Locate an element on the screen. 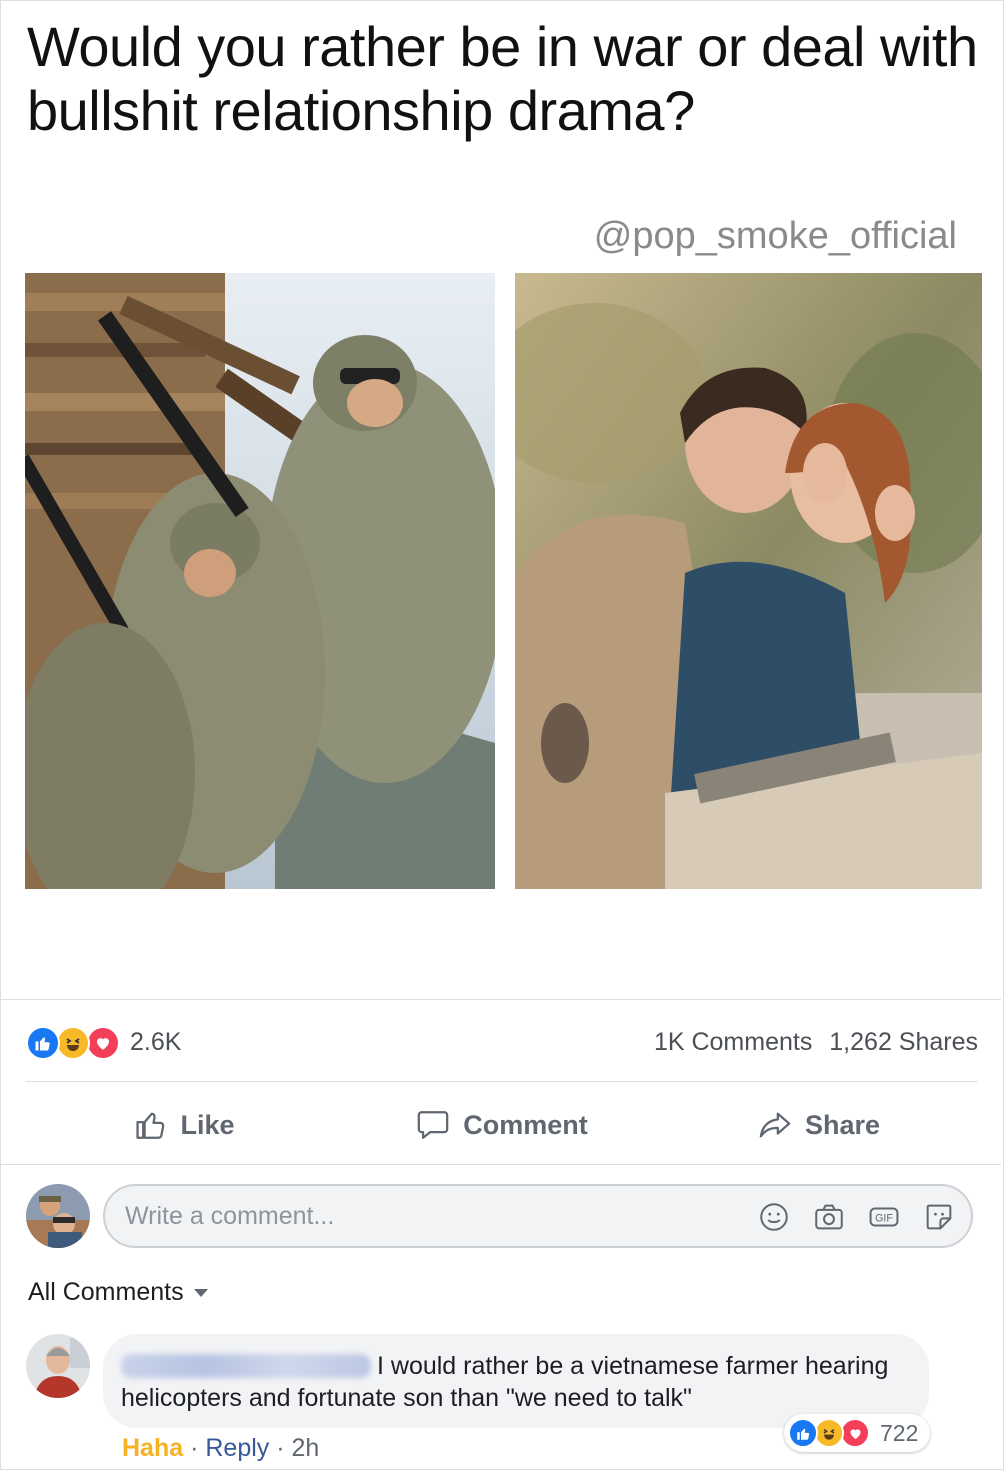 The width and height of the screenshot is (1004, 1470). thumbs-up-icon is located at coordinates (150, 1125).